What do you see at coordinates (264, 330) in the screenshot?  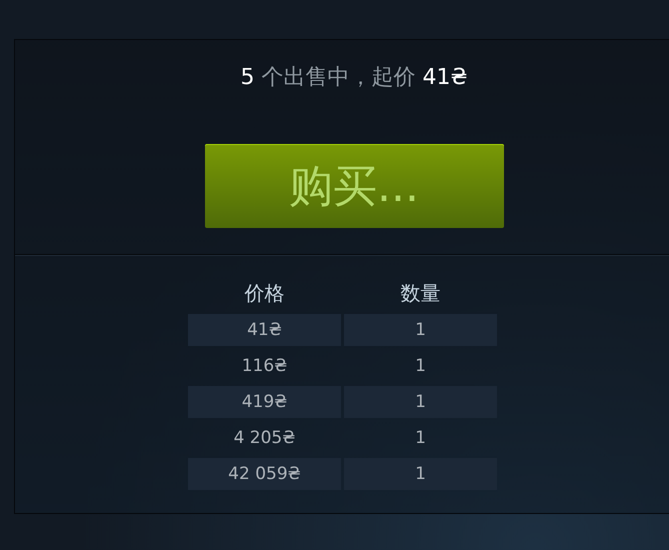 I see `price-cell: 41₴` at bounding box center [264, 330].